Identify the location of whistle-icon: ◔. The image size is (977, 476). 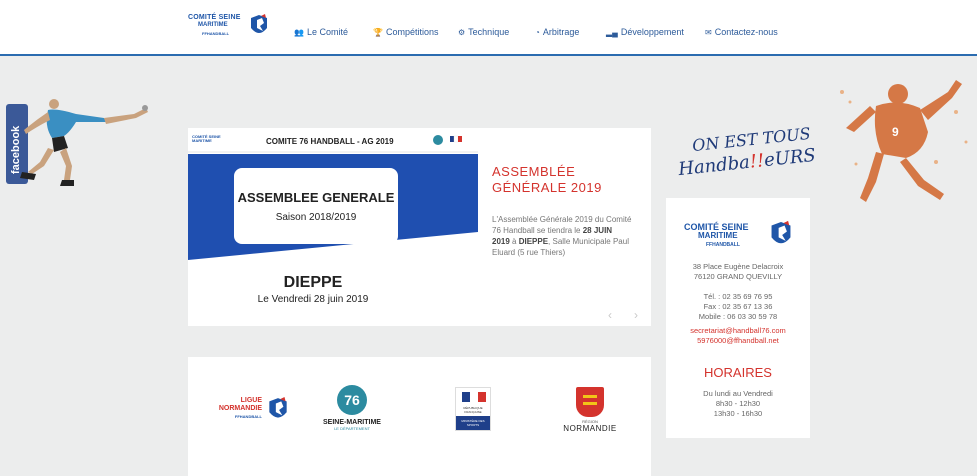
(537, 32).